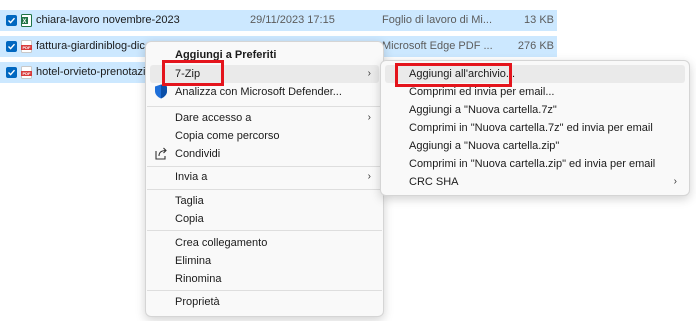 This screenshot has height=321, width=696. I want to click on share-icon, so click(161, 153).